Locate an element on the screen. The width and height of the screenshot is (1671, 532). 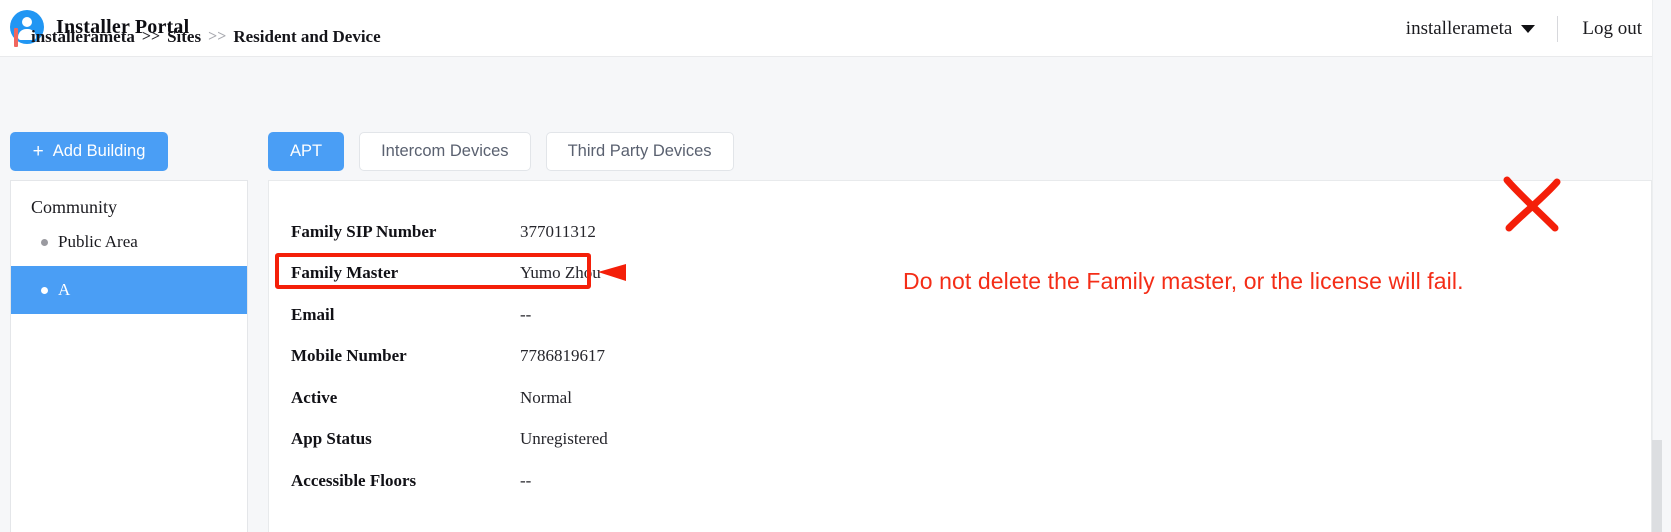
sidebar-item-label: Public Area is located at coordinates (98, 241).